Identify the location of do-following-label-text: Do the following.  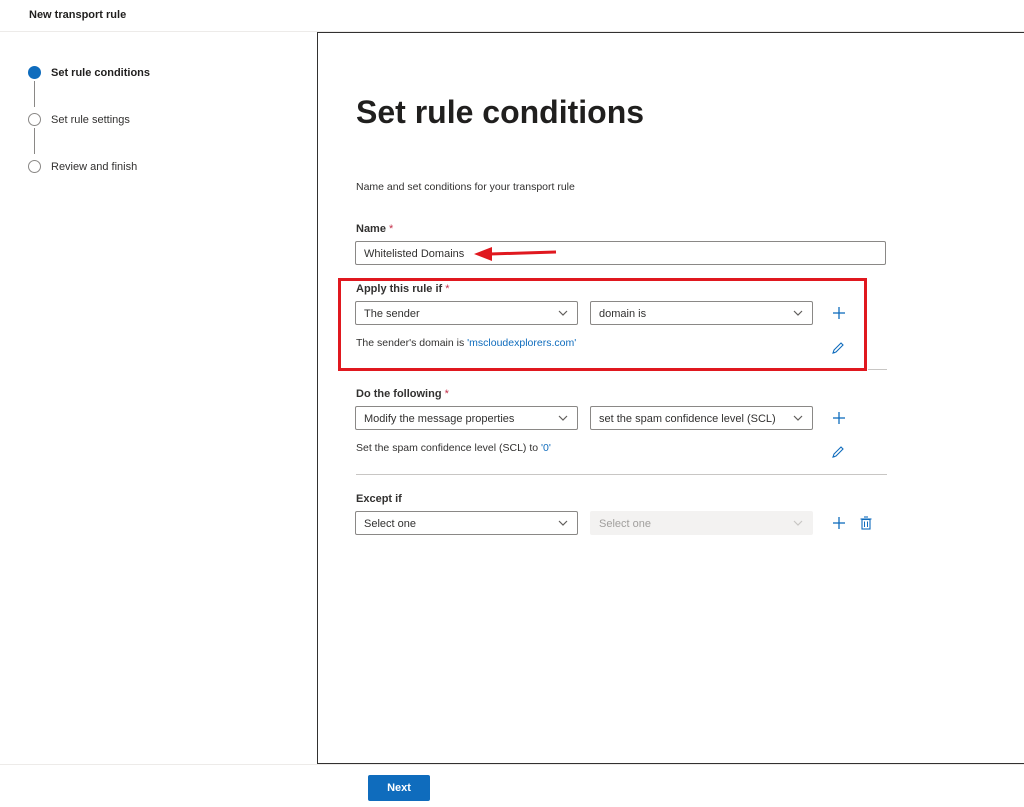
(399, 394).